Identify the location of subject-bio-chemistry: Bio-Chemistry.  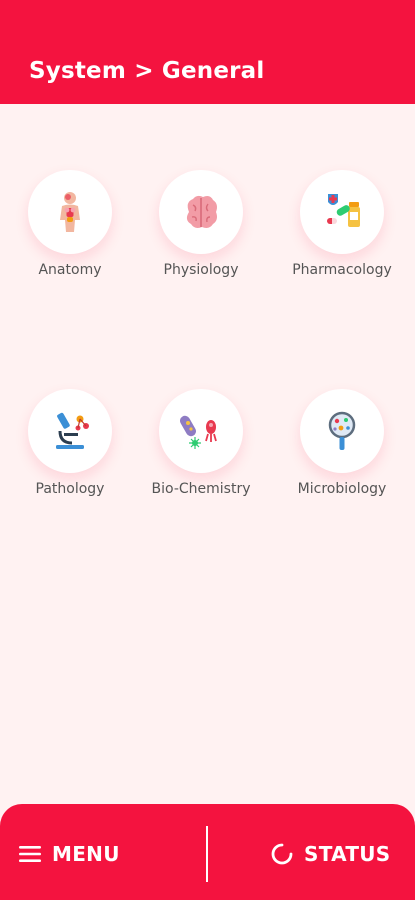
(201, 451).